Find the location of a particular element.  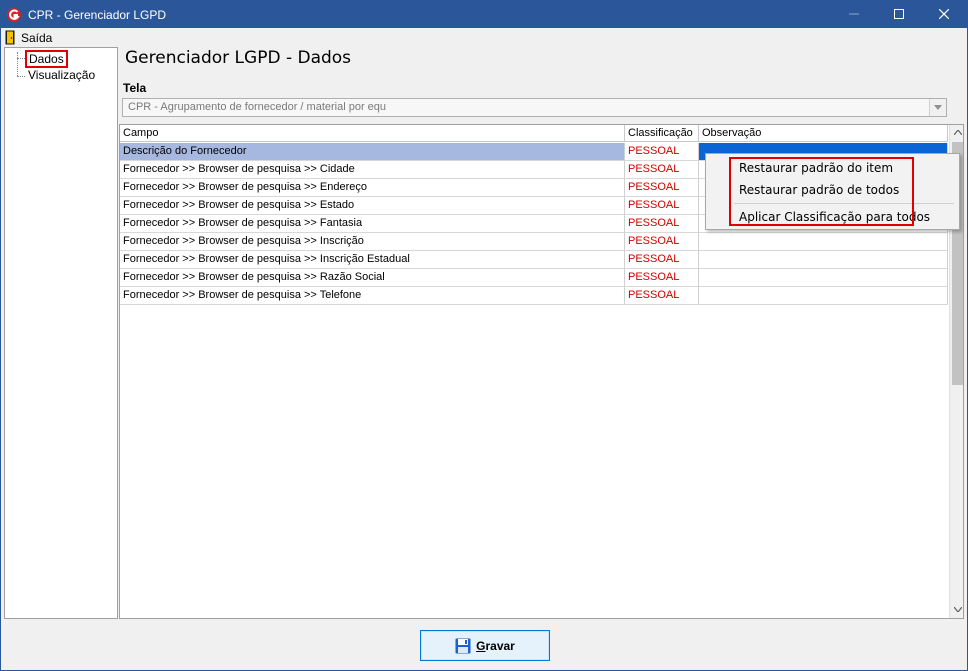

scroll-up-button is located at coordinates (956, 133).